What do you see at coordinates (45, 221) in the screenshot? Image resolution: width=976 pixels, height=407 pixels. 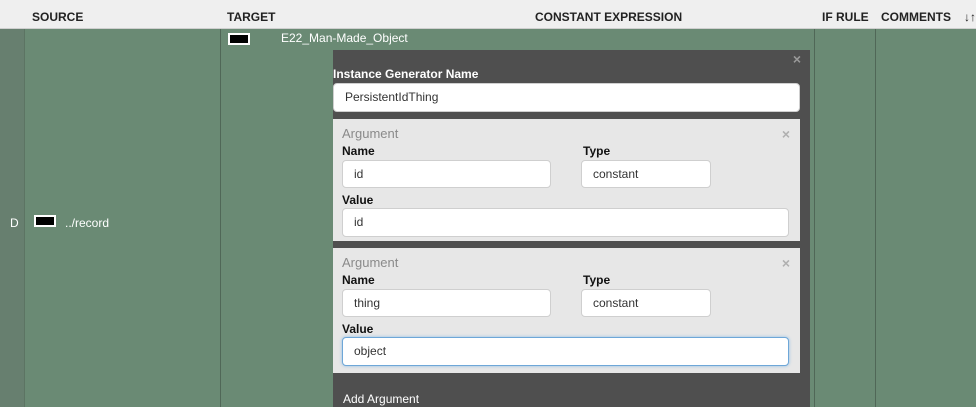 I see `source-node-box-icon` at bounding box center [45, 221].